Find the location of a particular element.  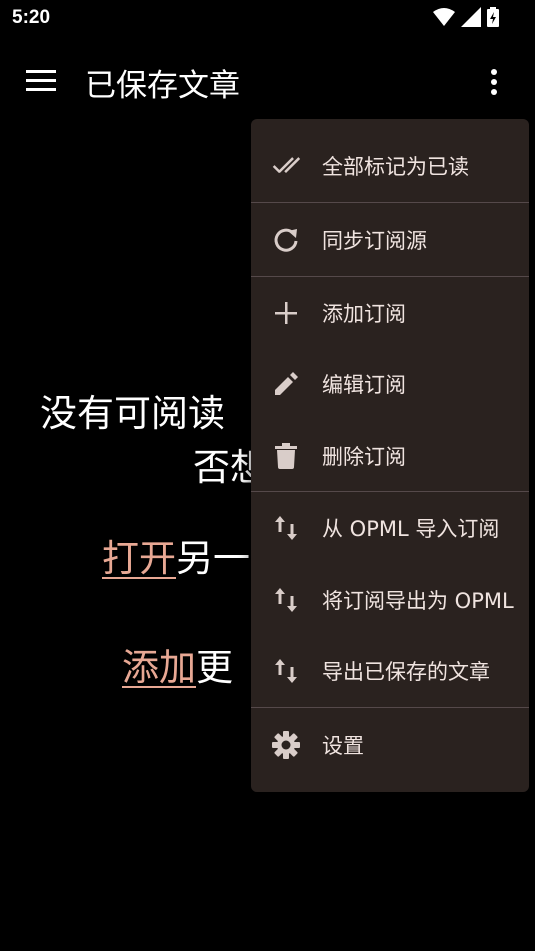

menu-item-label: 导出已保存的文章 is located at coordinates (406, 672).